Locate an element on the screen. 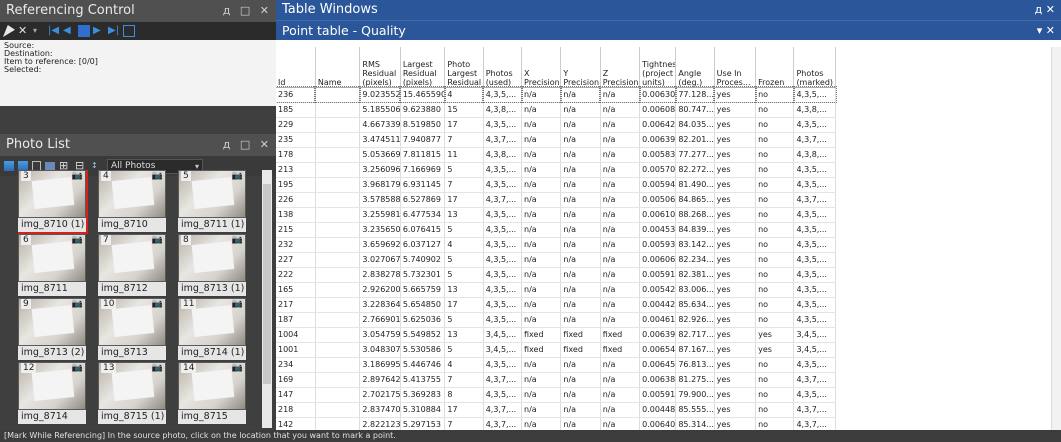  table-cell: 8 is located at coordinates (464, 395).